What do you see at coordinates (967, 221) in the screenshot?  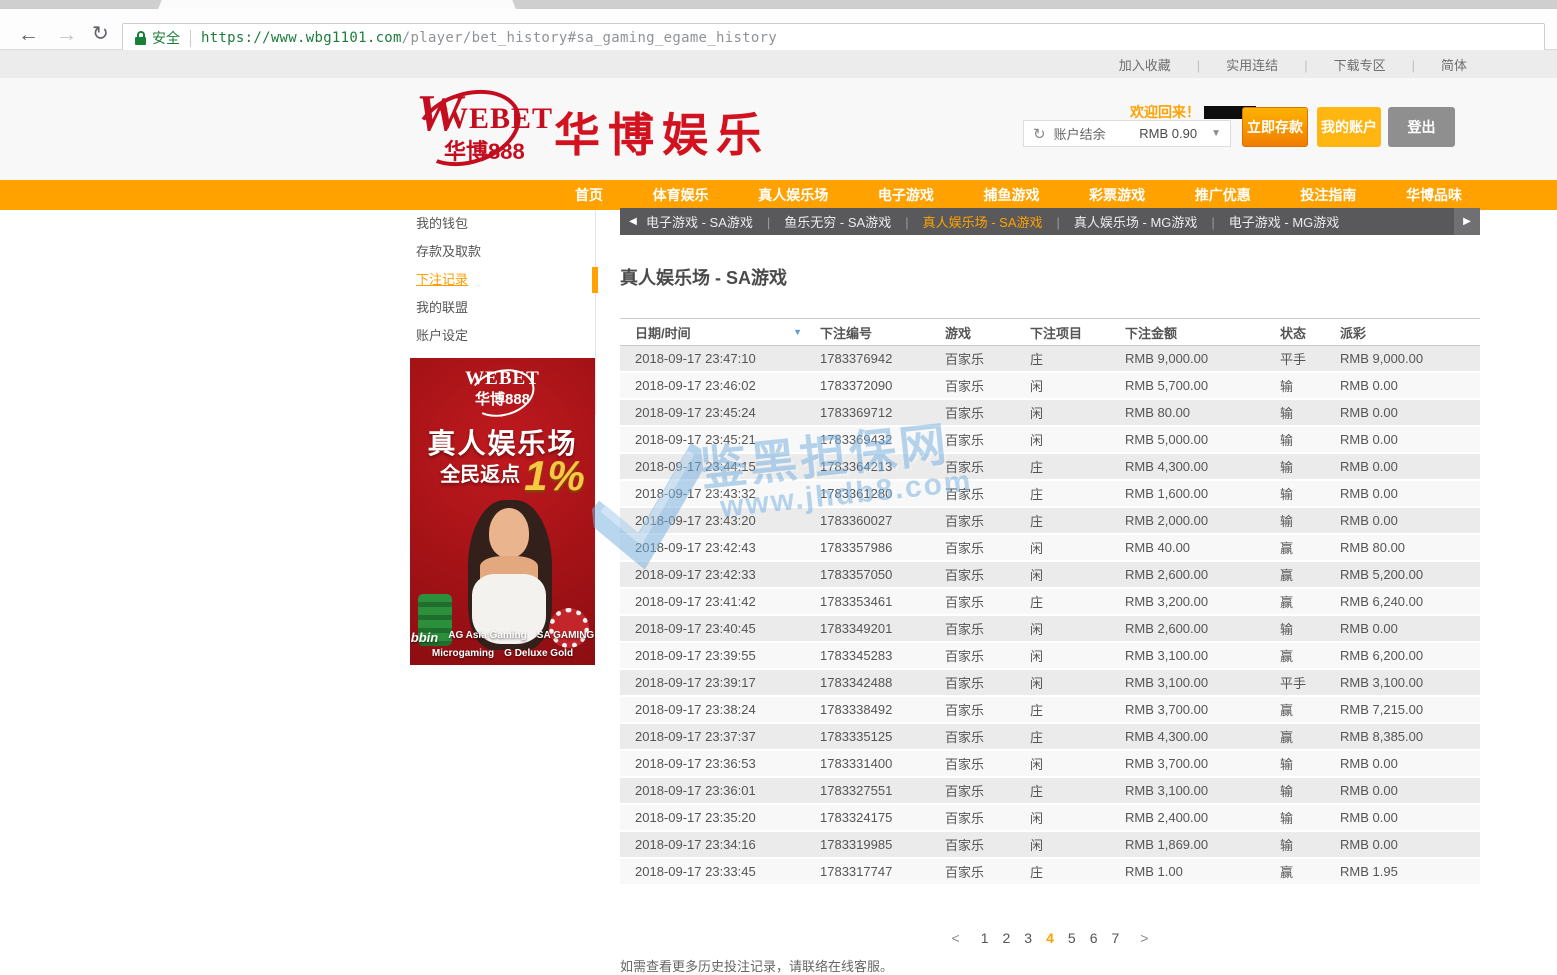 I see `game-tab: 真人娱乐场 - SA游戏` at bounding box center [967, 221].